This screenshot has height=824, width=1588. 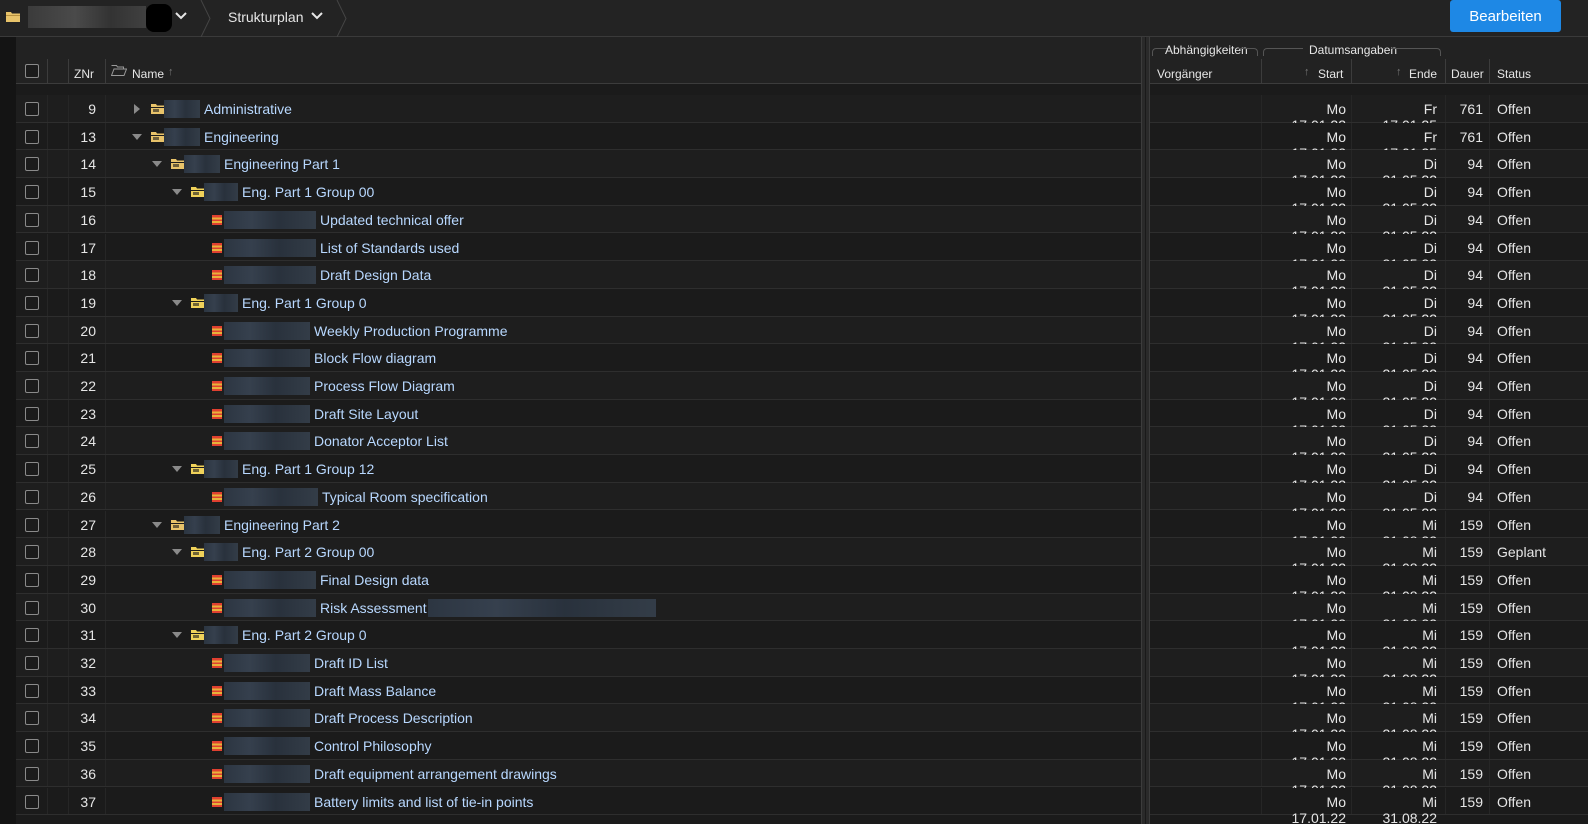 What do you see at coordinates (375, 691) in the screenshot?
I see `row-name-link: Draft Mass Balance` at bounding box center [375, 691].